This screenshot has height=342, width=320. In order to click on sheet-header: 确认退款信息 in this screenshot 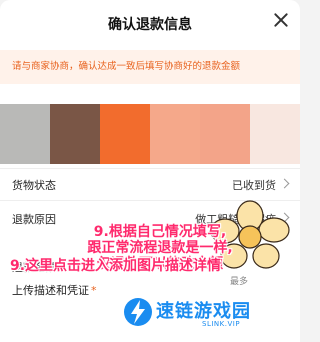, I will do `click(150, 20)`.